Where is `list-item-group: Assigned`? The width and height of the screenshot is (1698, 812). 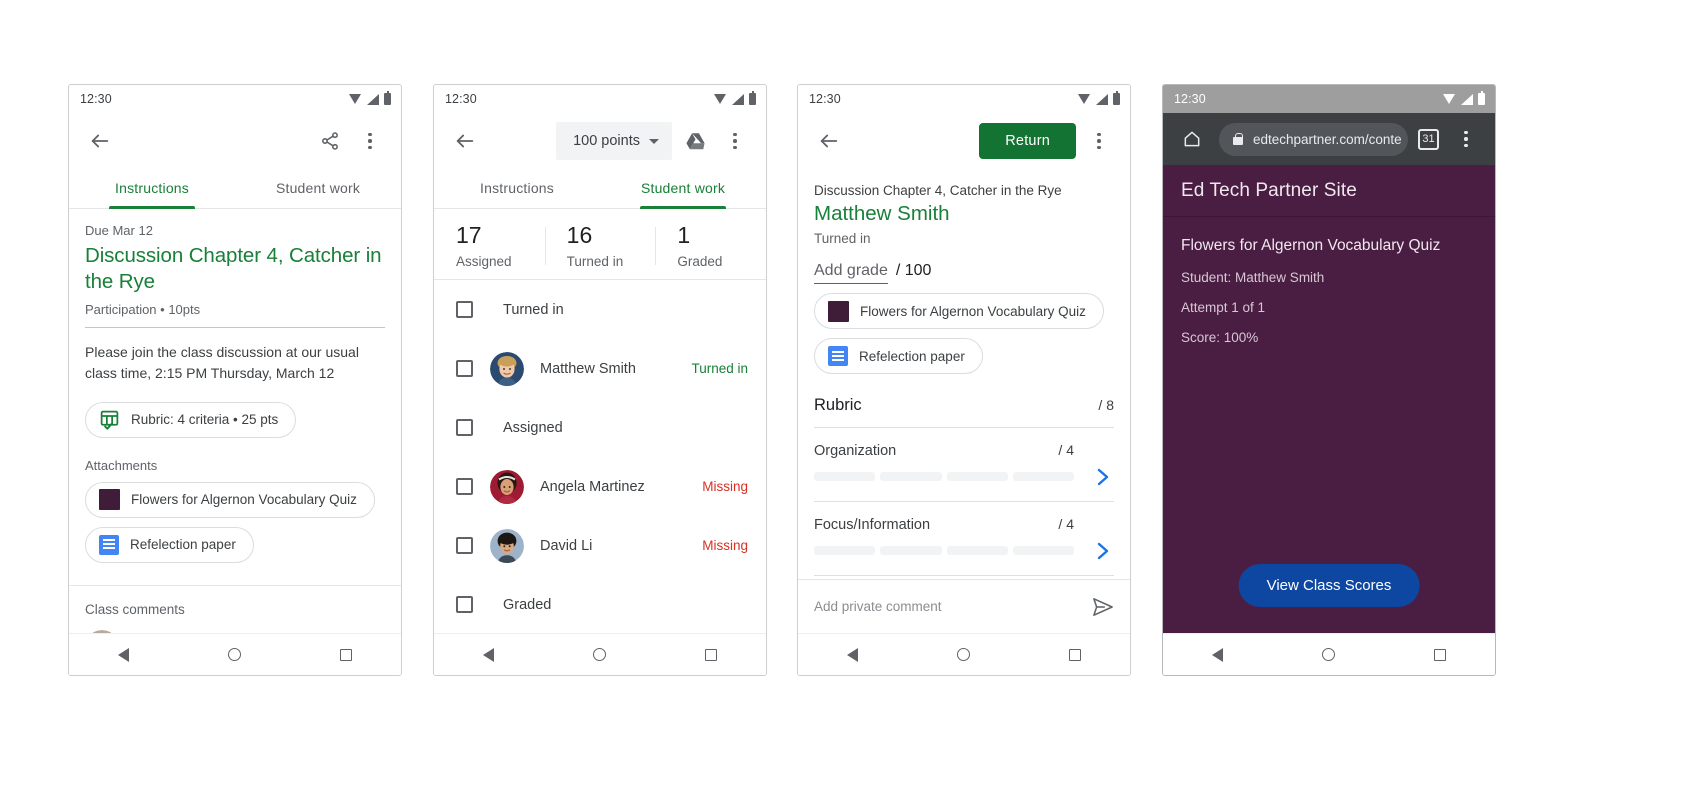 list-item-group: Assigned is located at coordinates (600, 427).